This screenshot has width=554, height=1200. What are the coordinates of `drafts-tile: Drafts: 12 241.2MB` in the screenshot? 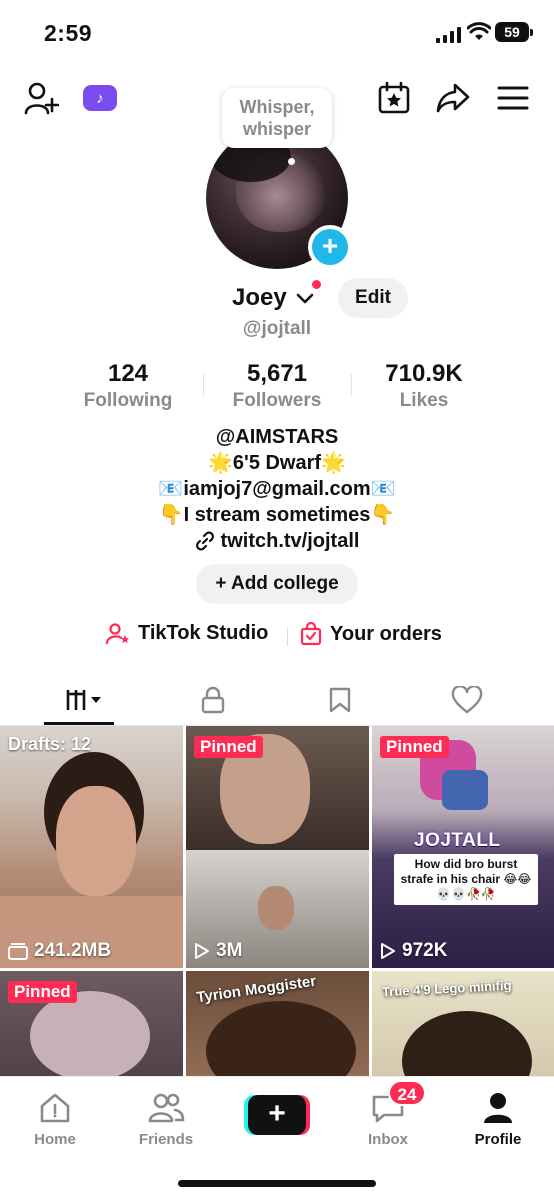 It's located at (91, 847).